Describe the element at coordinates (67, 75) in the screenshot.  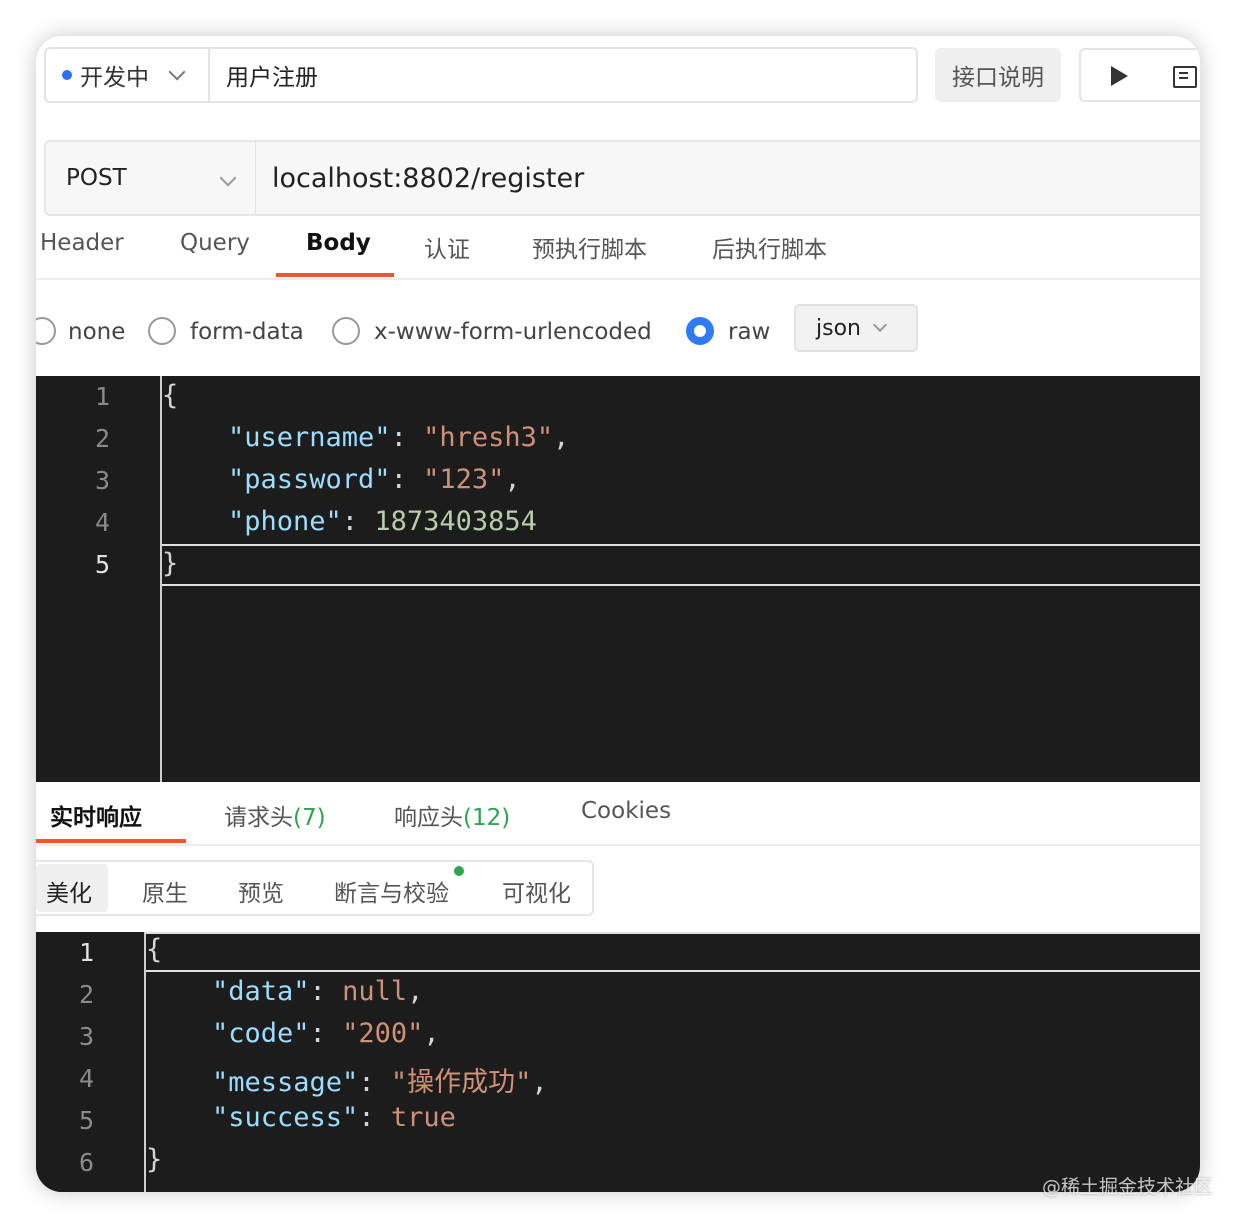
I see `status-dot-icon` at that location.